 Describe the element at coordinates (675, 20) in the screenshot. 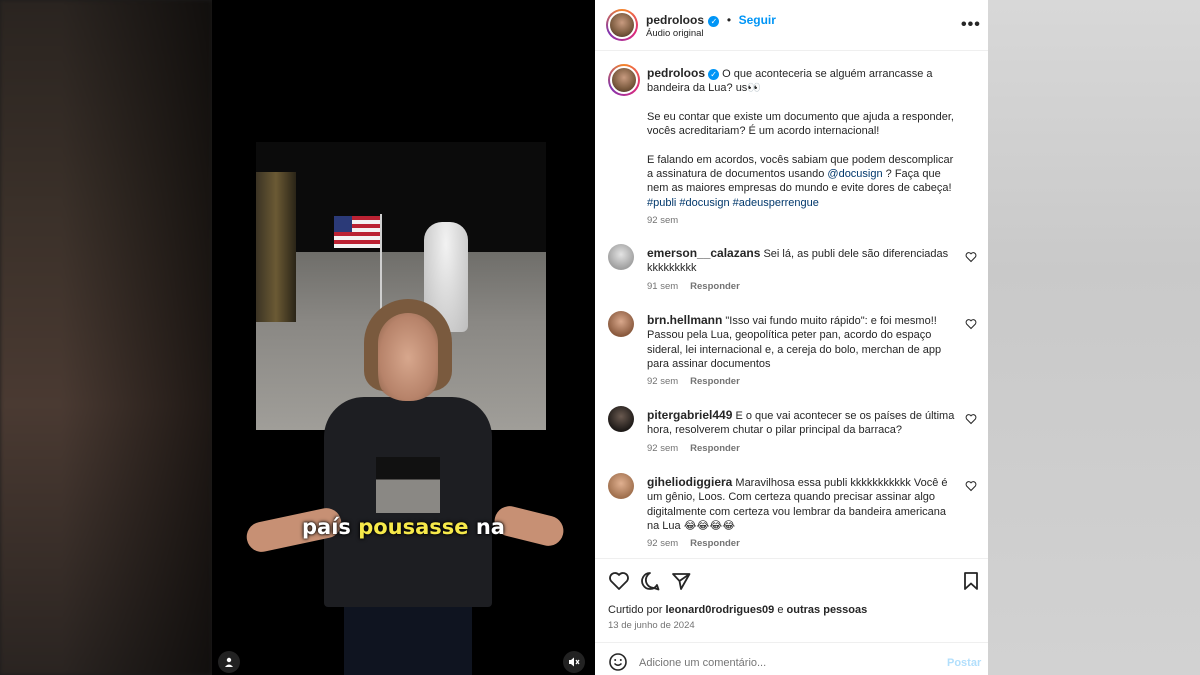

I see `header-username: pedroloos` at that location.